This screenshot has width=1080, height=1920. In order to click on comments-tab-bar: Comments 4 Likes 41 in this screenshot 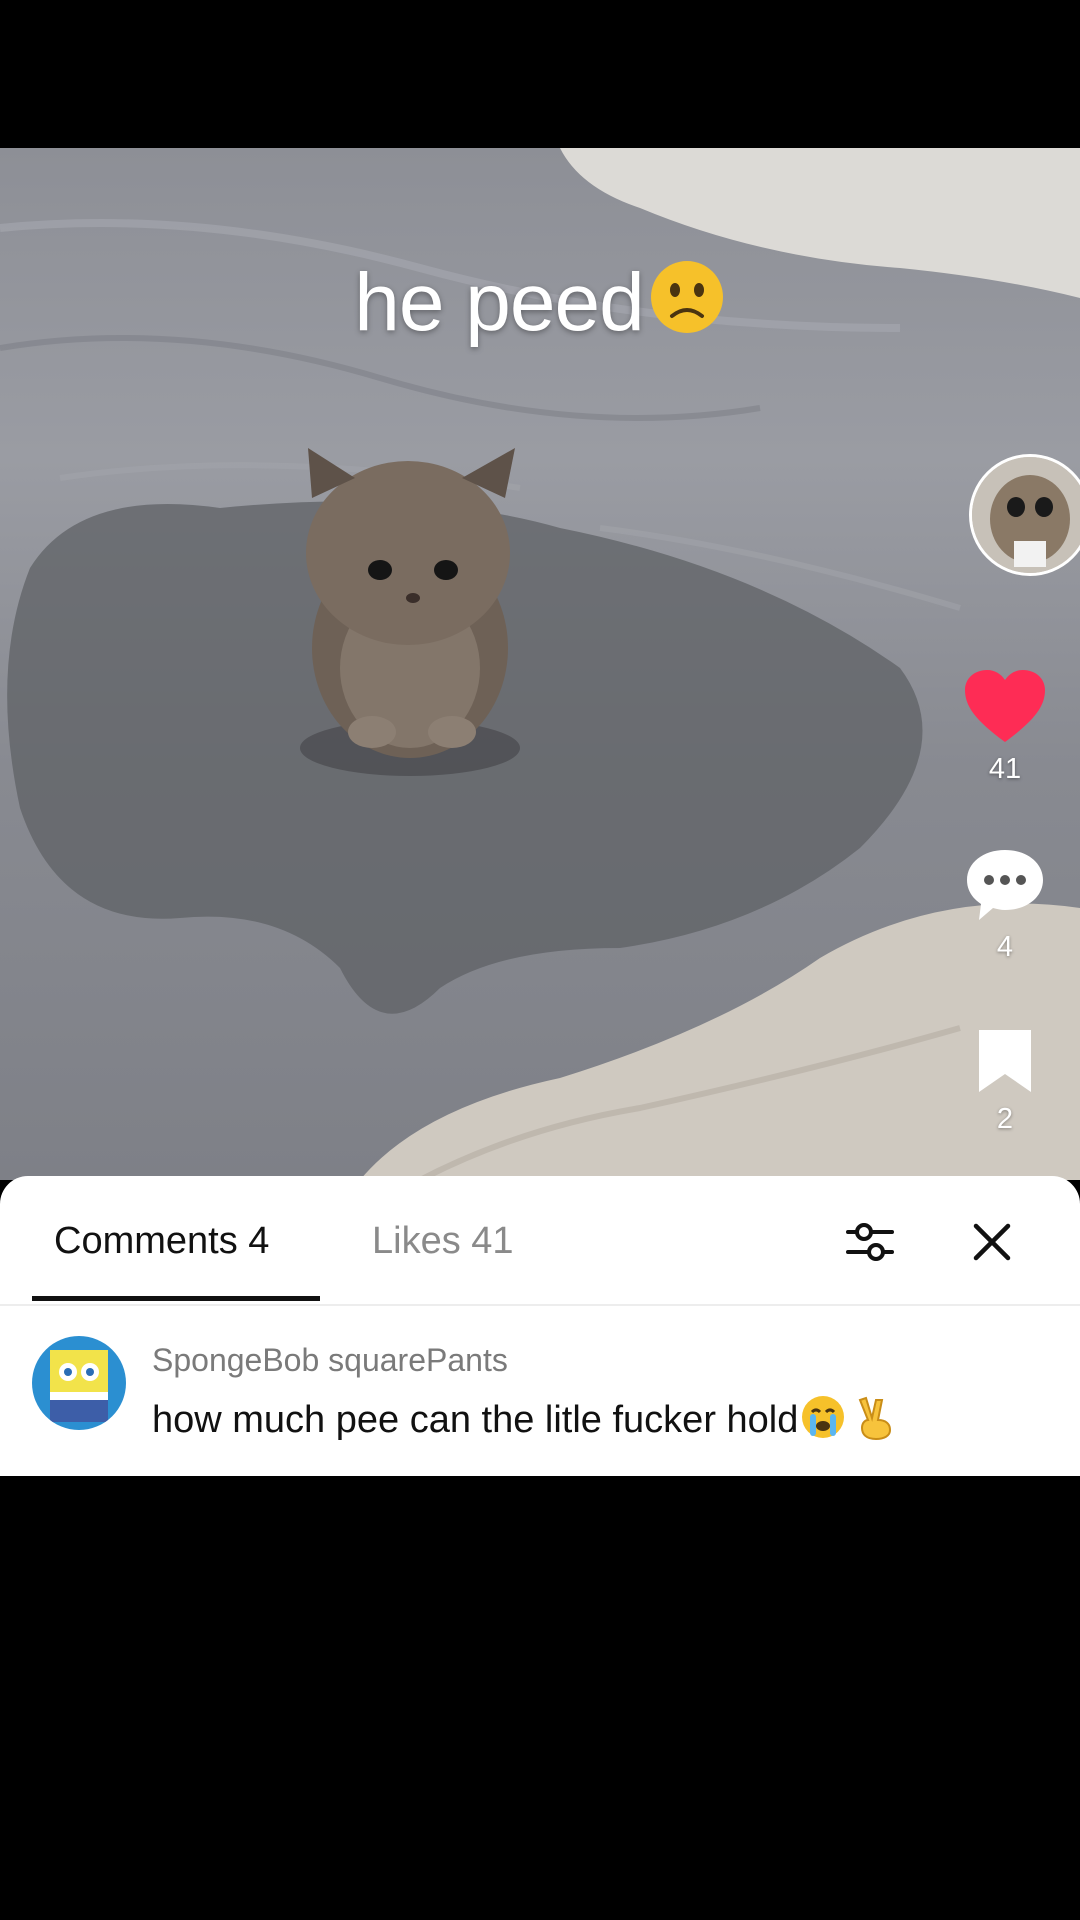, I will do `click(540, 1241)`.